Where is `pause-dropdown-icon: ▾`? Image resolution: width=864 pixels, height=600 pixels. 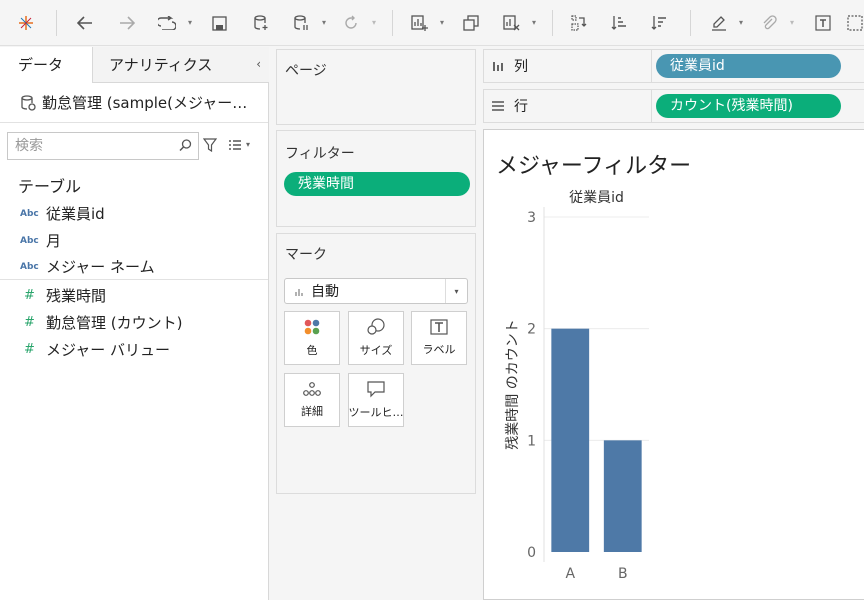 pause-dropdown-icon: ▾ is located at coordinates (324, 22).